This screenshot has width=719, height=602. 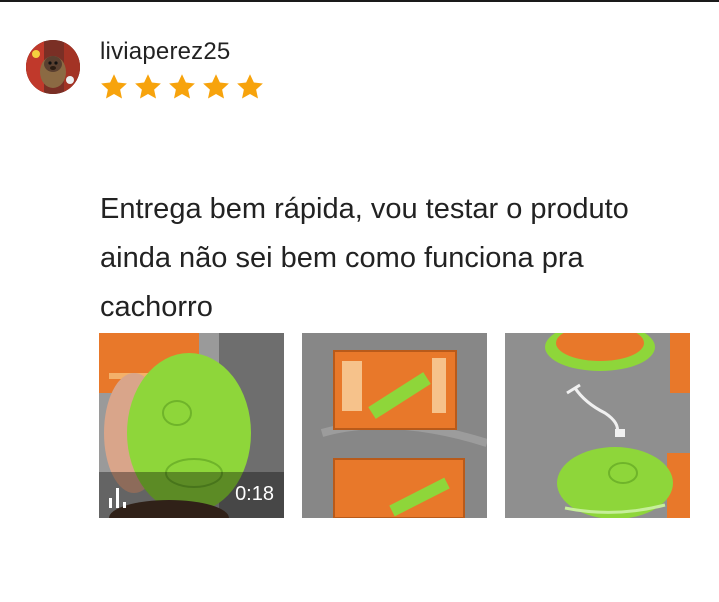 What do you see at coordinates (165, 52) in the screenshot?
I see `username: liviaperez25` at bounding box center [165, 52].